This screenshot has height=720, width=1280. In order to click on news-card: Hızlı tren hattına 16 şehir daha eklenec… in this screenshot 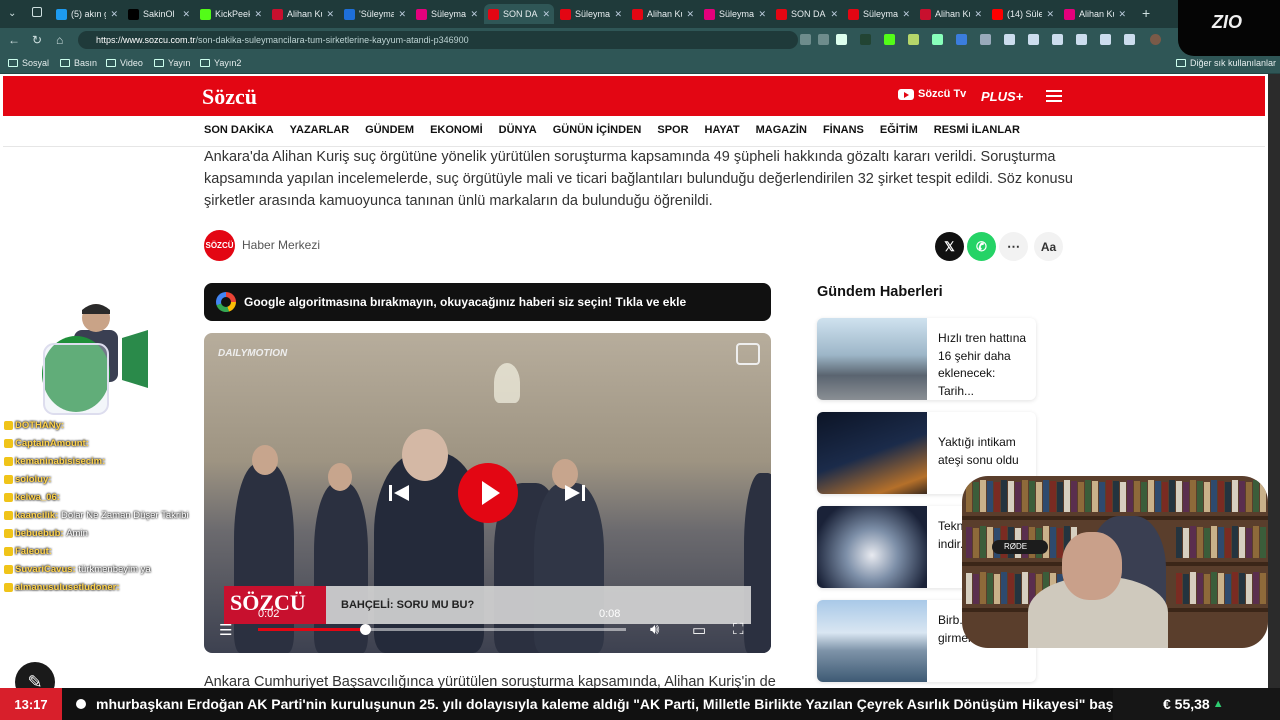, I will do `click(926, 359)`.